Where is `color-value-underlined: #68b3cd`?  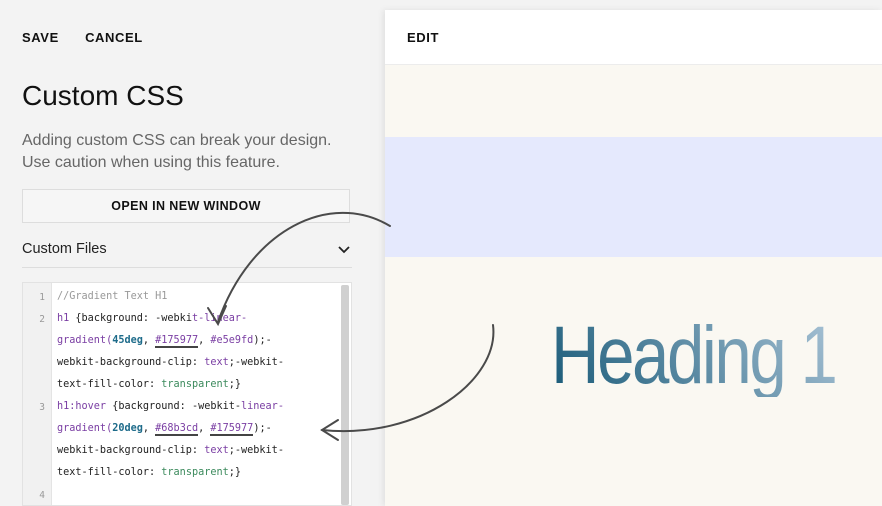 color-value-underlined: #68b3cd is located at coordinates (177, 429).